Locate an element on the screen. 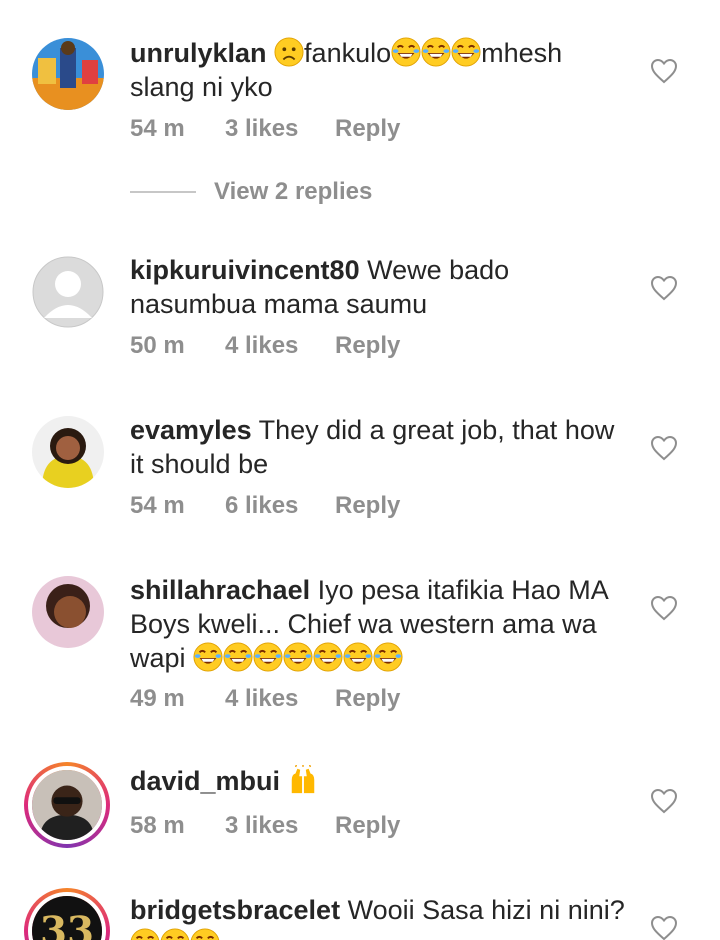 This screenshot has height=940, width=720. comment-meta: 58 m 3 likes Reply is located at coordinates (265, 826).